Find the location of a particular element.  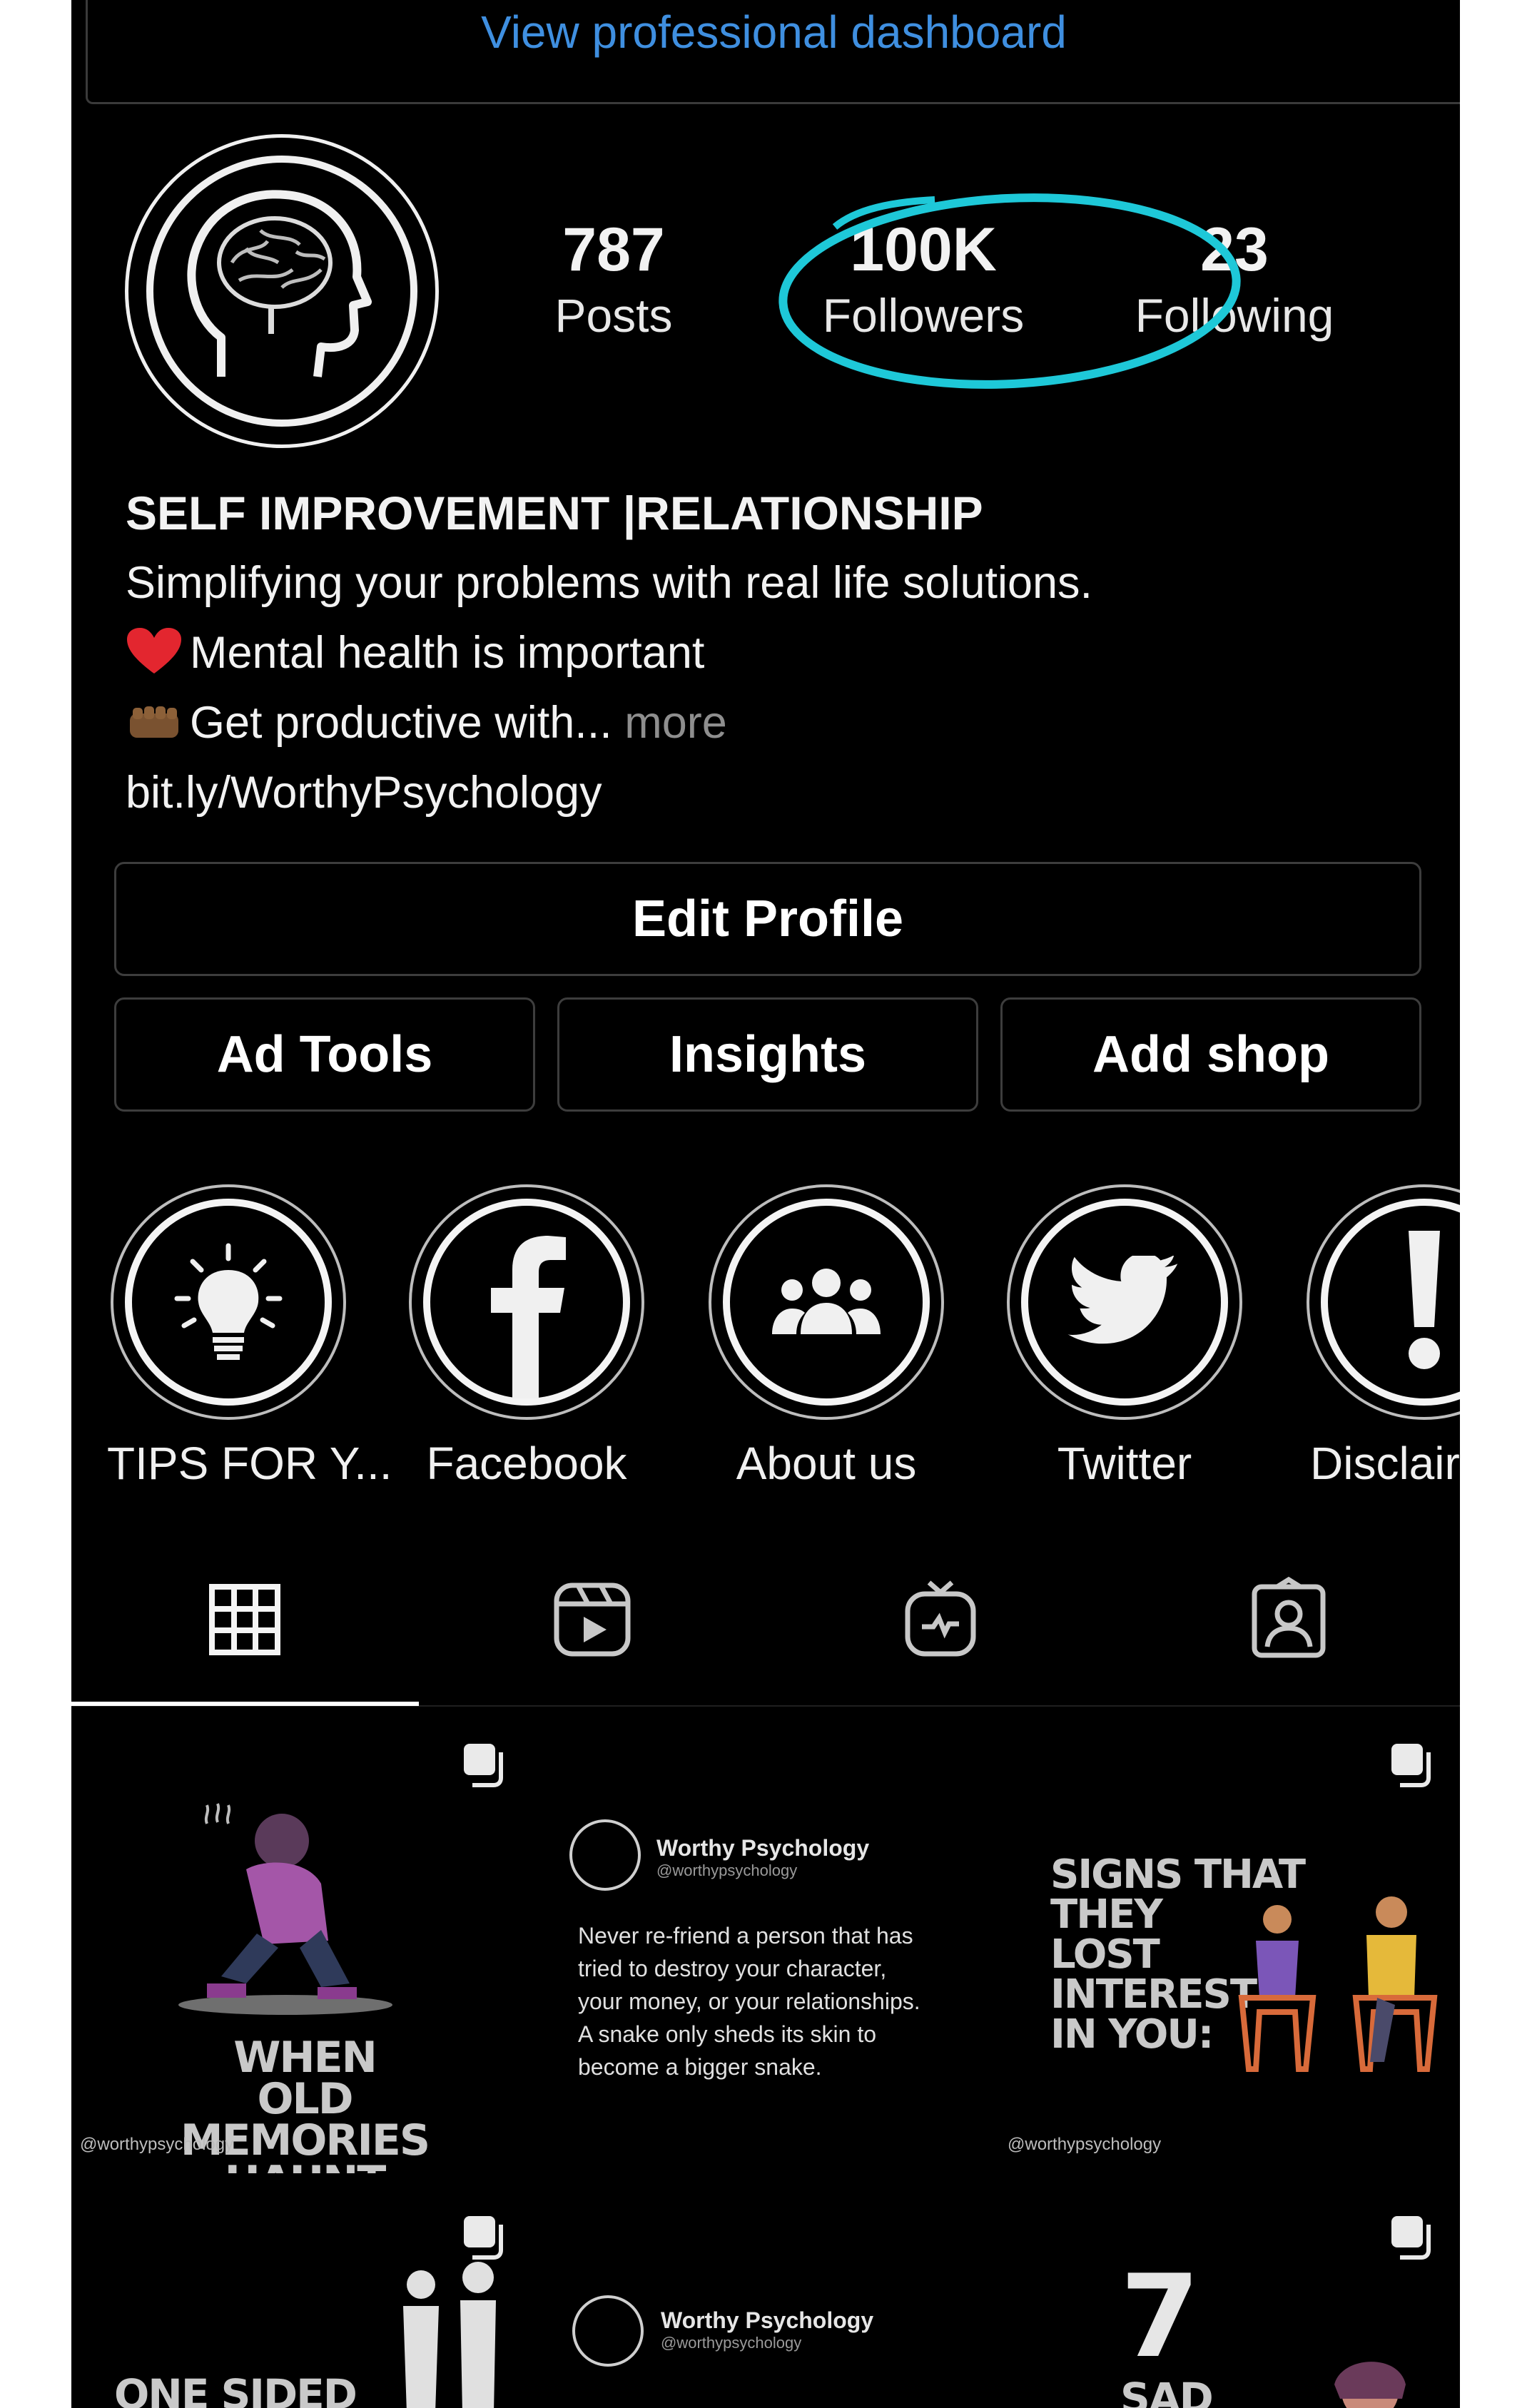

post-tile: Worthy Psychology @worthypsychology is located at coordinates (765, 2293).